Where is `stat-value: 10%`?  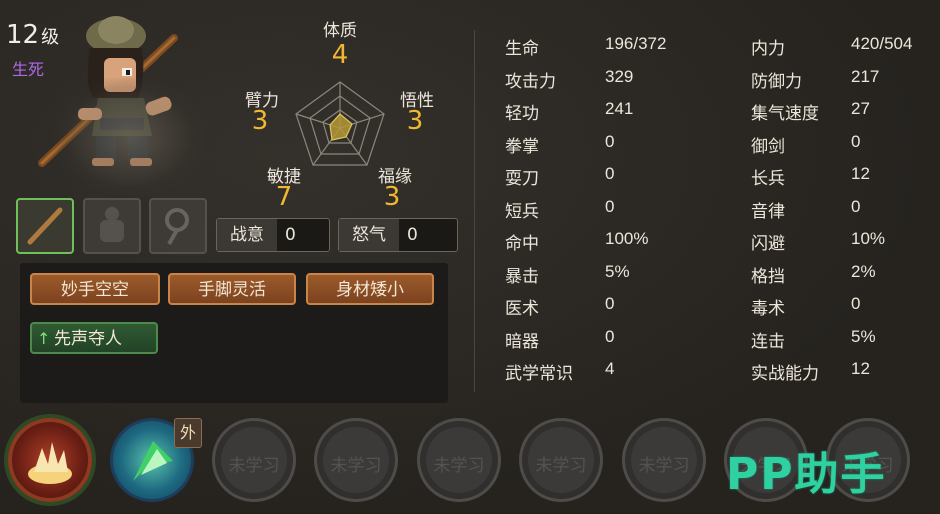
stat-value: 10% is located at coordinates (868, 238).